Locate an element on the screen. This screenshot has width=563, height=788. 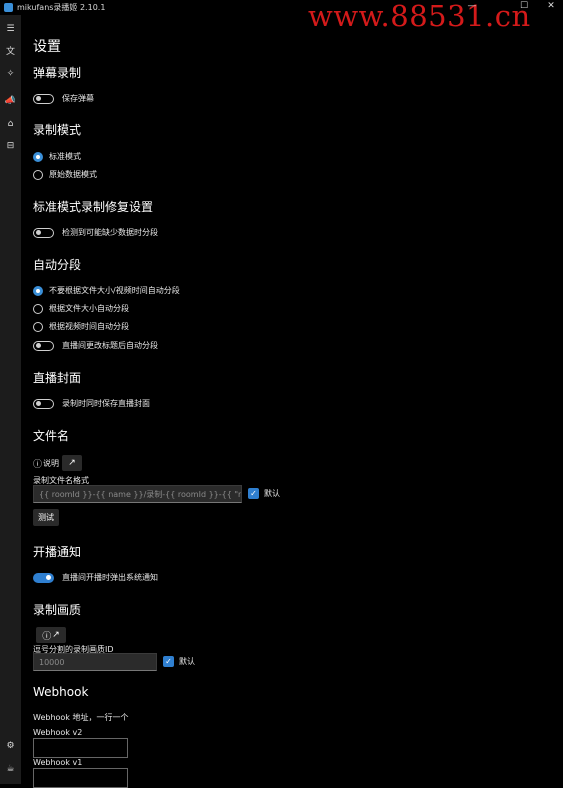
auto-split-title-toggle is located at coordinates (43, 345).